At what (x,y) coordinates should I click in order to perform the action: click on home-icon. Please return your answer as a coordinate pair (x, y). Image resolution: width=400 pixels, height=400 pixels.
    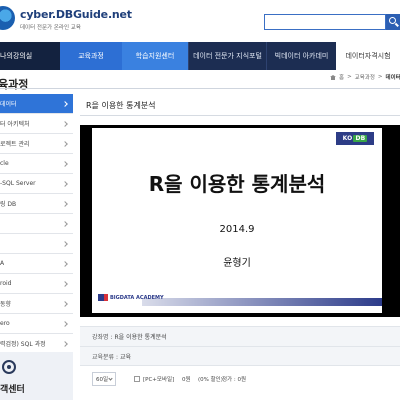
    Looking at the image, I should click on (333, 77).